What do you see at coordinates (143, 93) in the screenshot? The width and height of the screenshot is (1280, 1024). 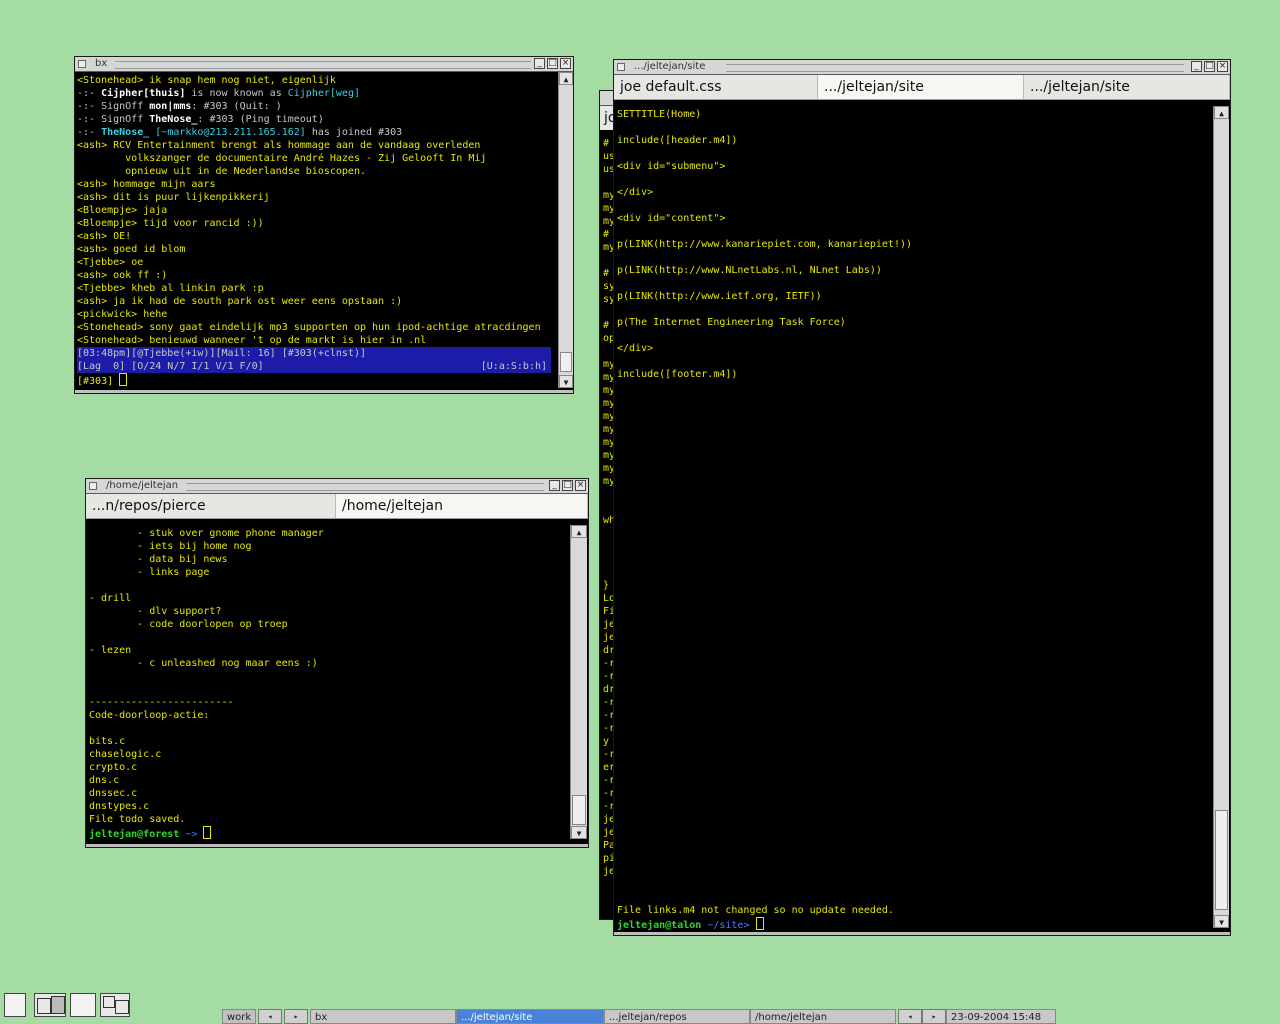 I see `irc-event-nick: Cijpher[thuis]` at bounding box center [143, 93].